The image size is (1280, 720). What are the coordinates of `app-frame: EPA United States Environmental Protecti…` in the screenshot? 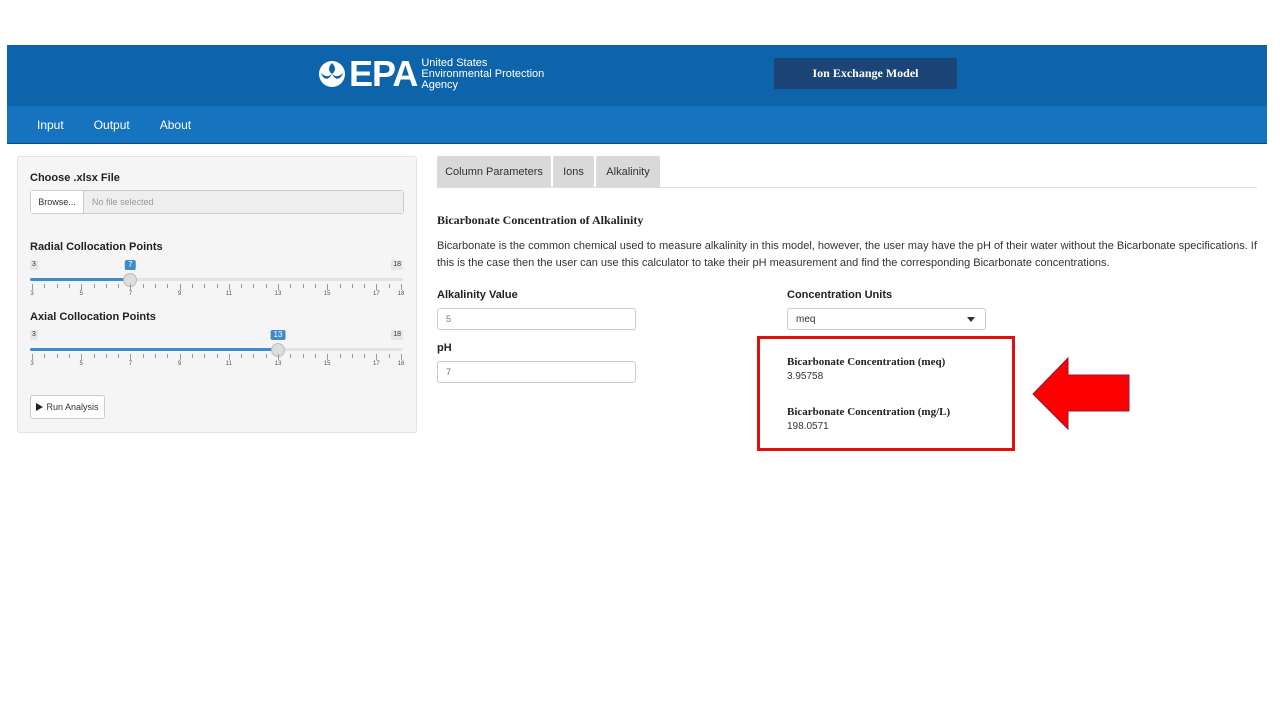 It's located at (637, 94).